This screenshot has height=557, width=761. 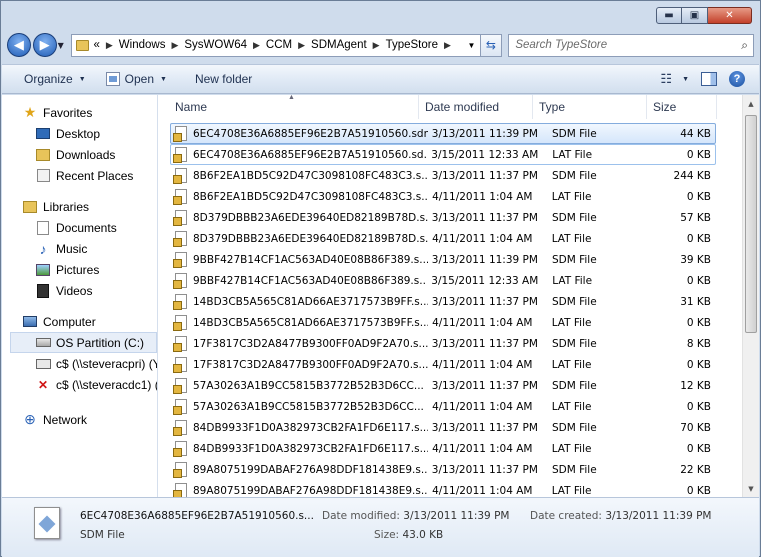 I want to click on nav-label: Recent Places, so click(x=95, y=175).